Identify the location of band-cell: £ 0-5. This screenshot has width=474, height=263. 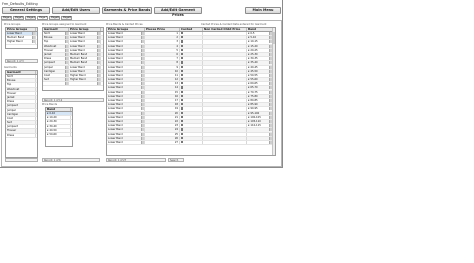
(260, 34).